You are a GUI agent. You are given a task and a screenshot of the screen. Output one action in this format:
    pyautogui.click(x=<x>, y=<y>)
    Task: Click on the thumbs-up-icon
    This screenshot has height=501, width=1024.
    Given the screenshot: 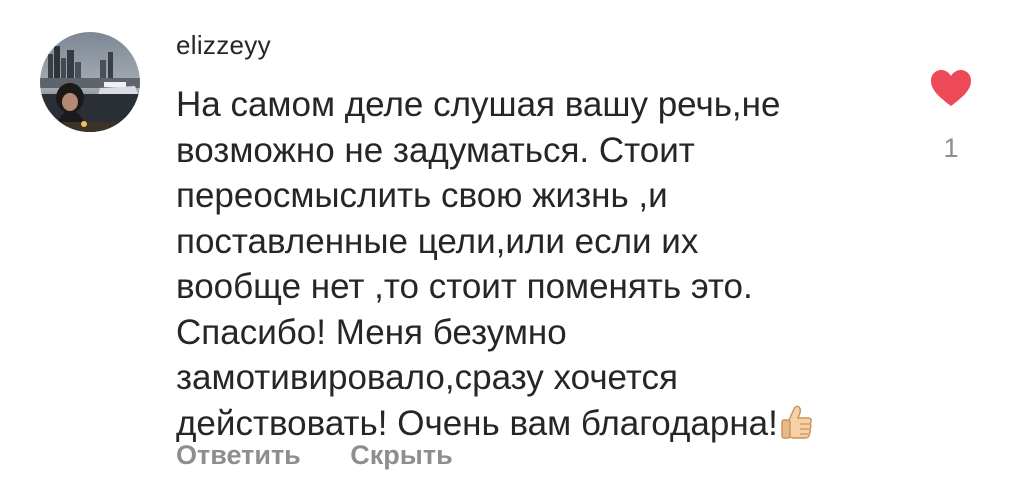 What is the action you would take?
    pyautogui.click(x=797, y=428)
    